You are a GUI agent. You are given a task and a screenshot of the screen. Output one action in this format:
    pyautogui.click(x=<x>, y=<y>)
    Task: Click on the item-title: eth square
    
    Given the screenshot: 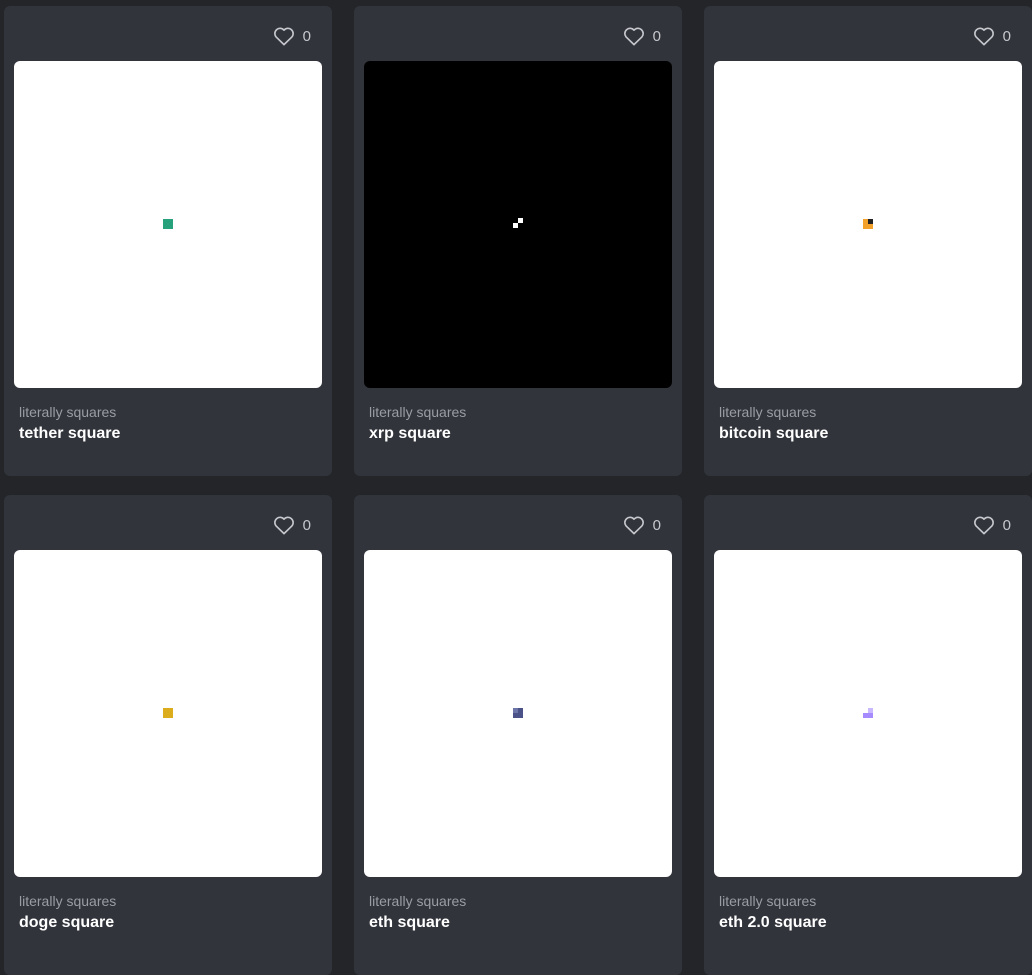 What is the action you would take?
    pyautogui.click(x=409, y=923)
    